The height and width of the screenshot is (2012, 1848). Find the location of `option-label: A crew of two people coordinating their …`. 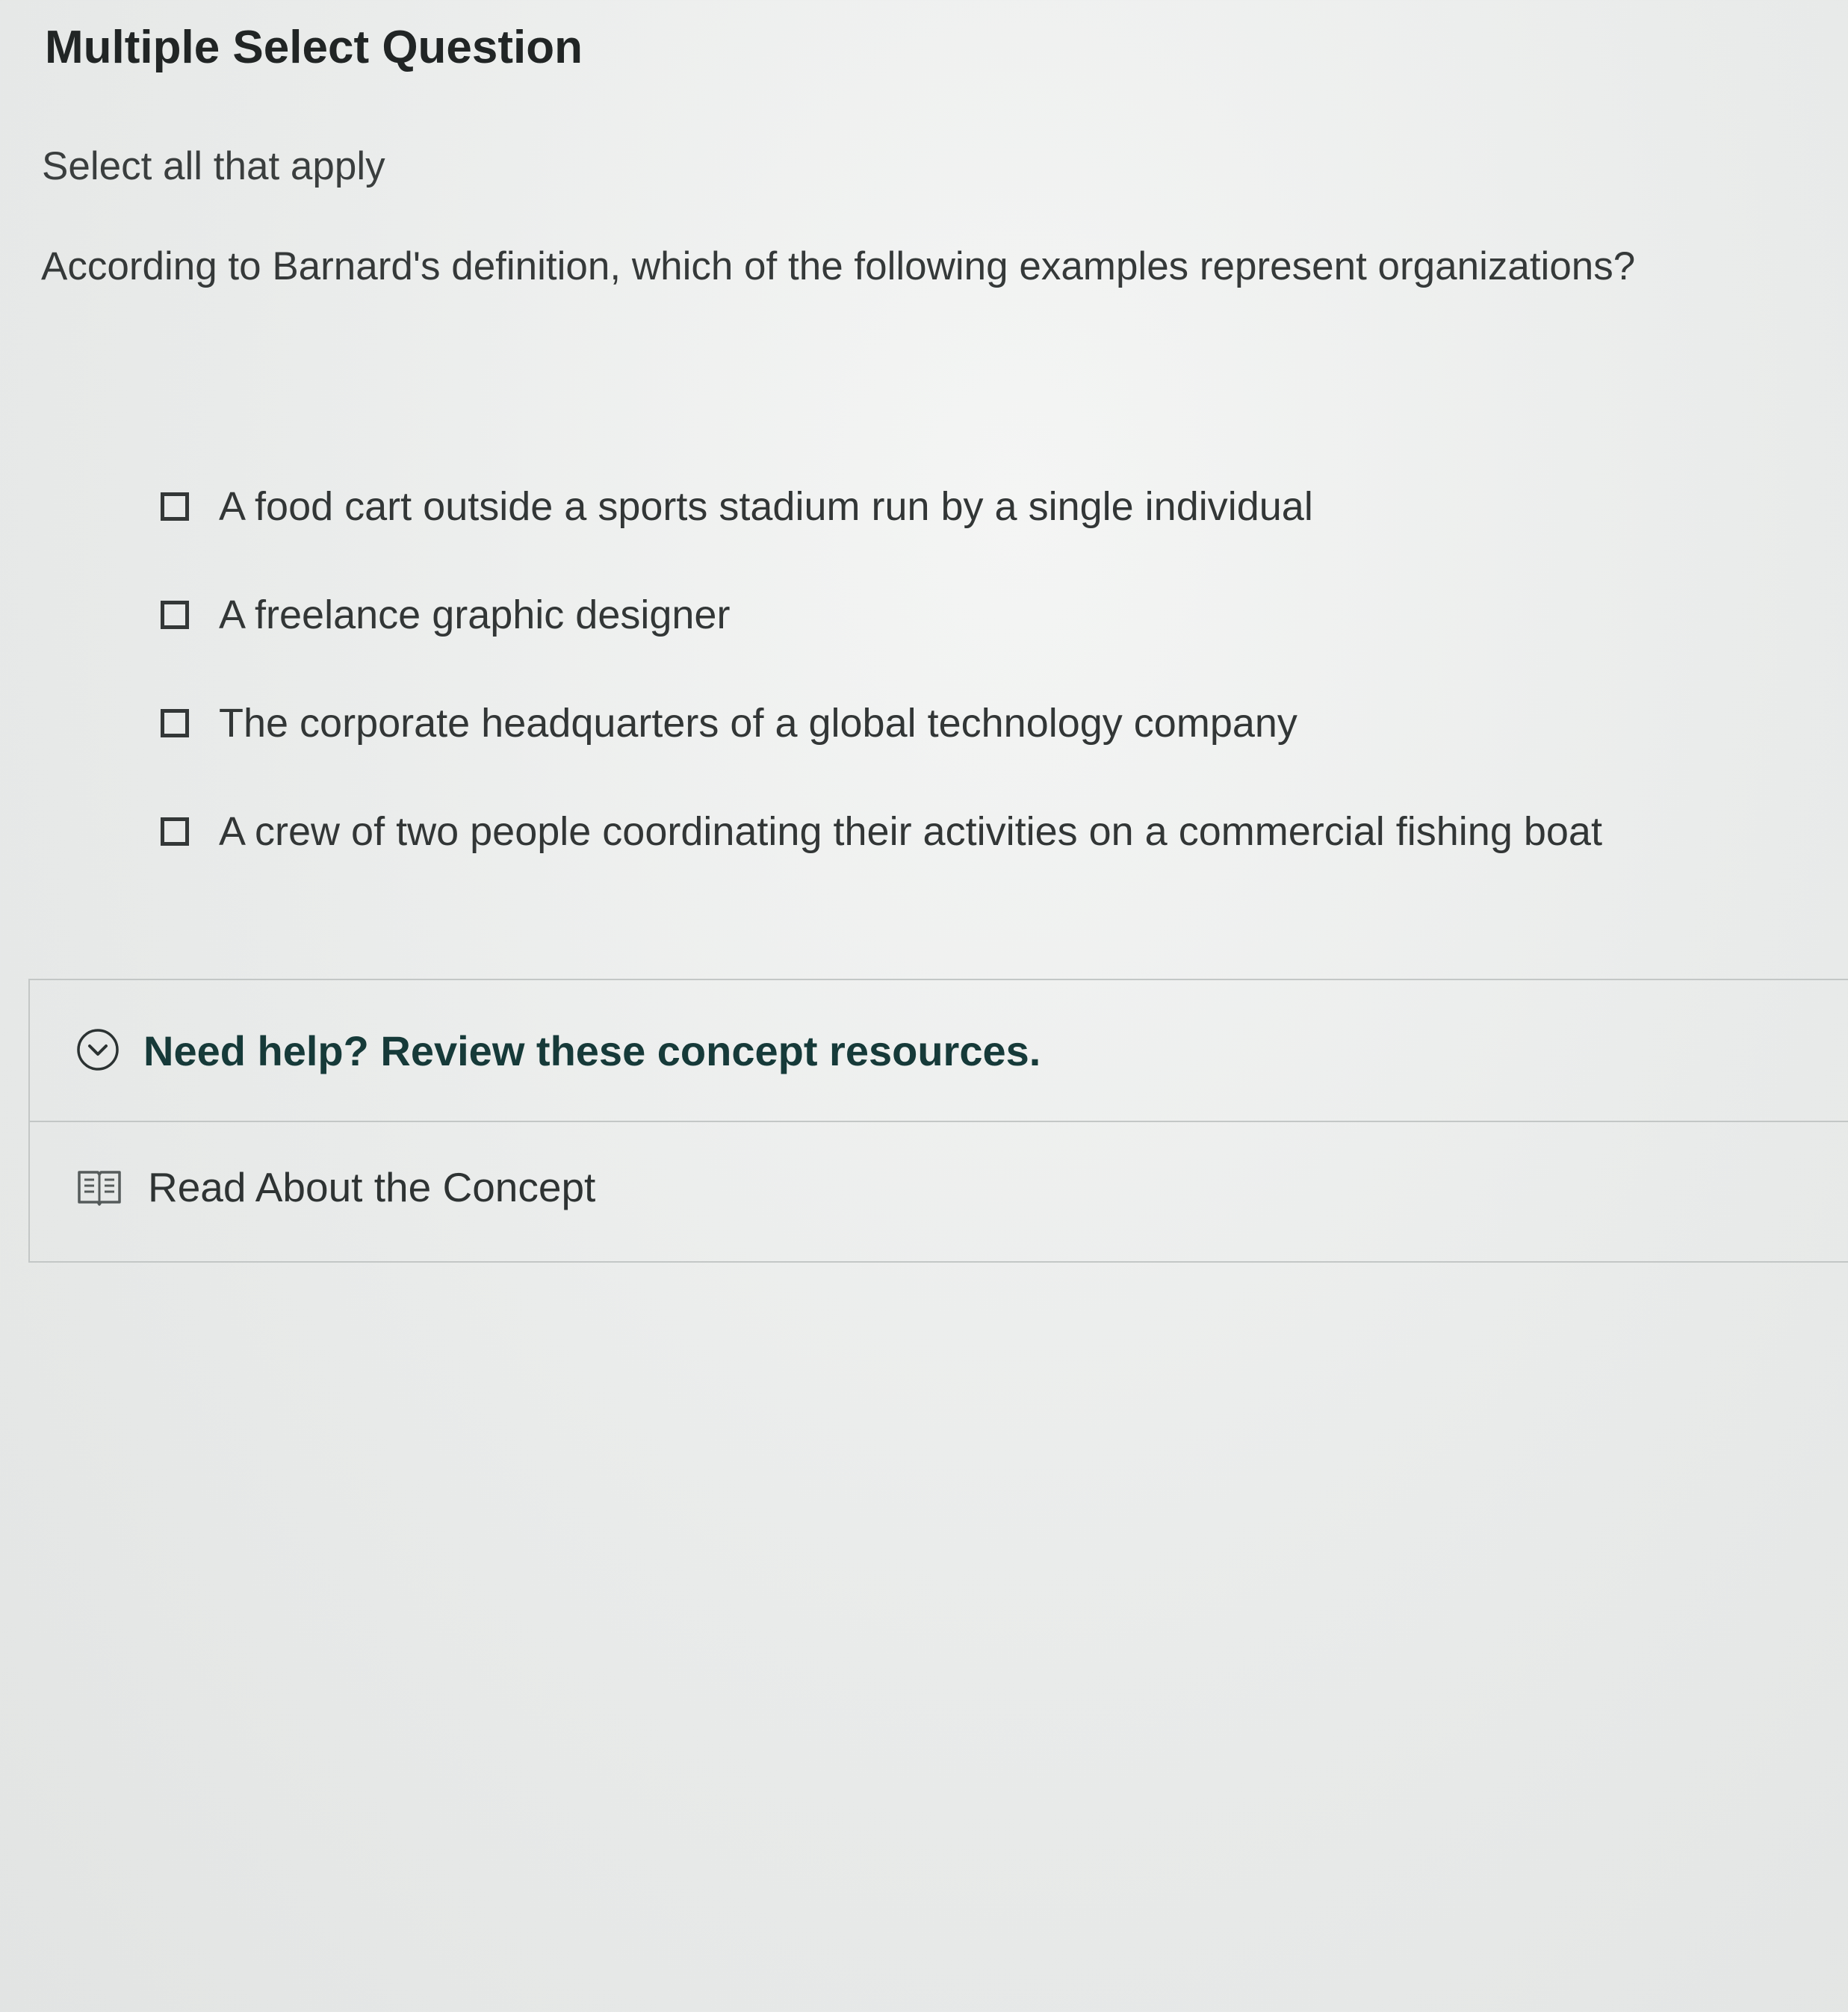

option-label: A crew of two people coordinating their … is located at coordinates (911, 831).